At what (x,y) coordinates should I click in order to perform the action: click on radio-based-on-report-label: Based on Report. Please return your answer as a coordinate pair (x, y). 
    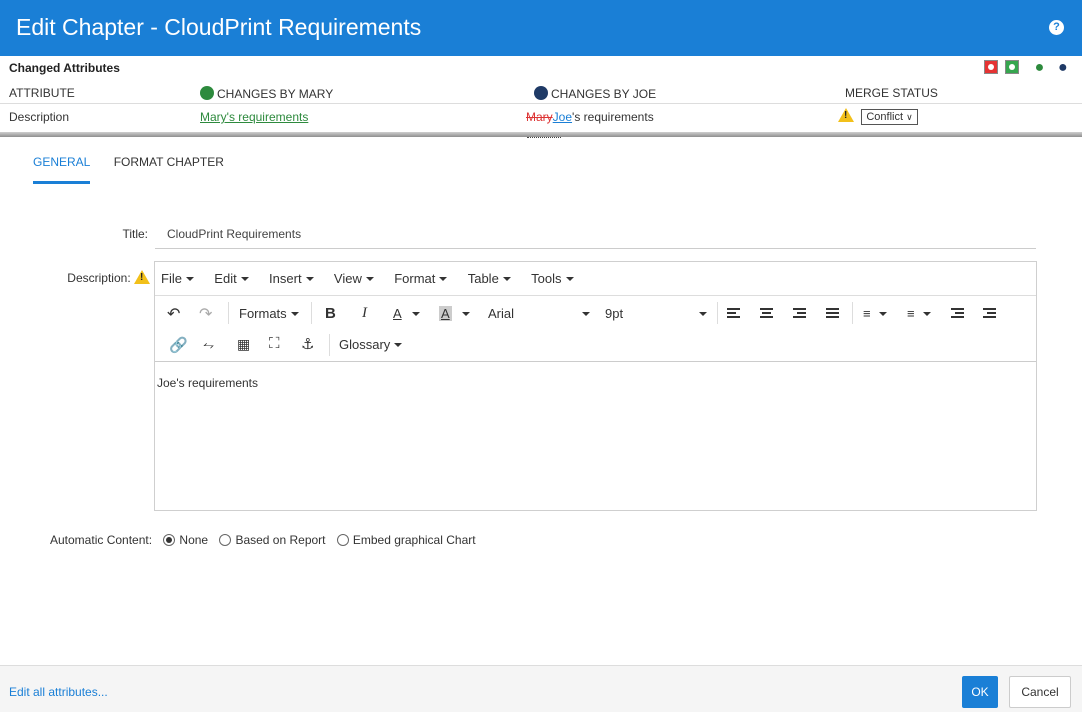
    Looking at the image, I should click on (280, 540).